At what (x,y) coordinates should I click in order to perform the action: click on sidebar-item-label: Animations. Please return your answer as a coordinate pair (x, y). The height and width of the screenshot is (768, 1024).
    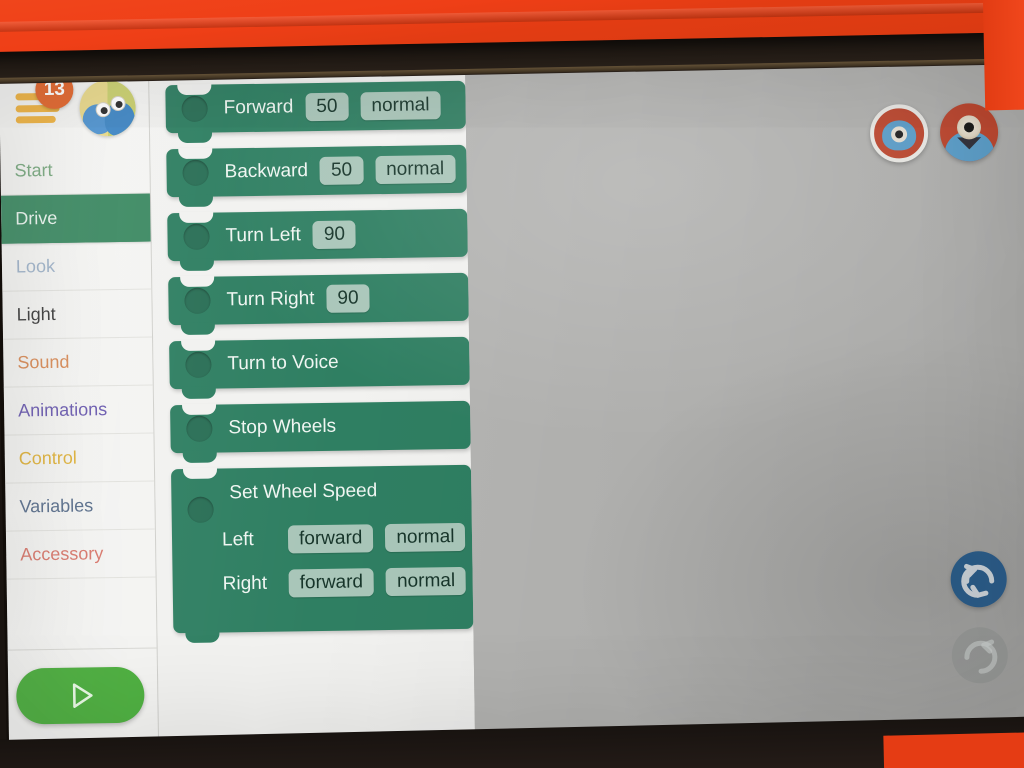
    Looking at the image, I should click on (62, 410).